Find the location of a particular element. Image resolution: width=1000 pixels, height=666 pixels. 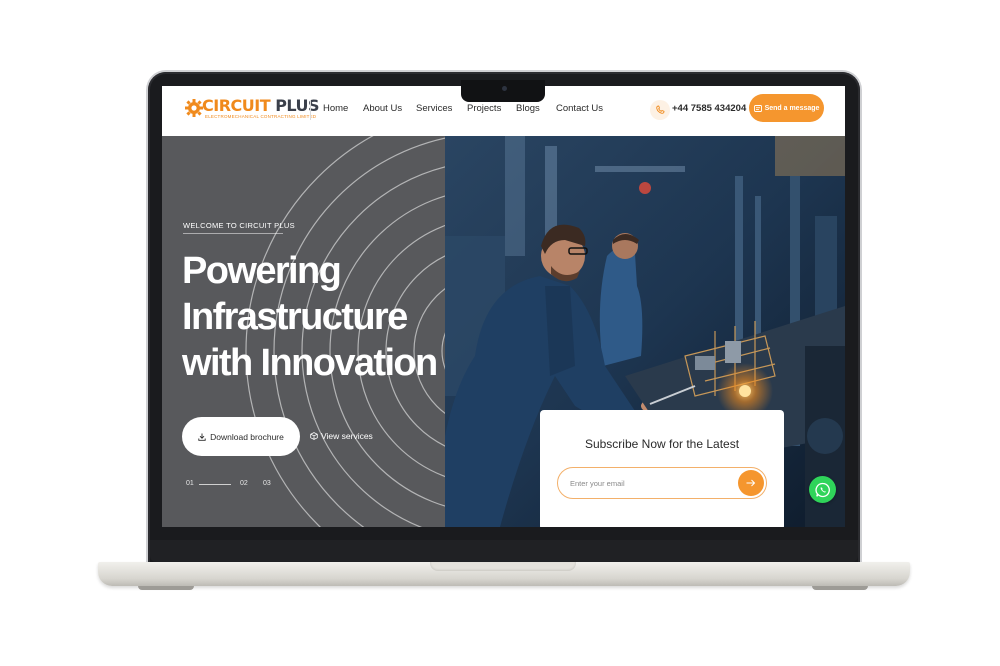

send-message-button: Send a message is located at coordinates (786, 108).